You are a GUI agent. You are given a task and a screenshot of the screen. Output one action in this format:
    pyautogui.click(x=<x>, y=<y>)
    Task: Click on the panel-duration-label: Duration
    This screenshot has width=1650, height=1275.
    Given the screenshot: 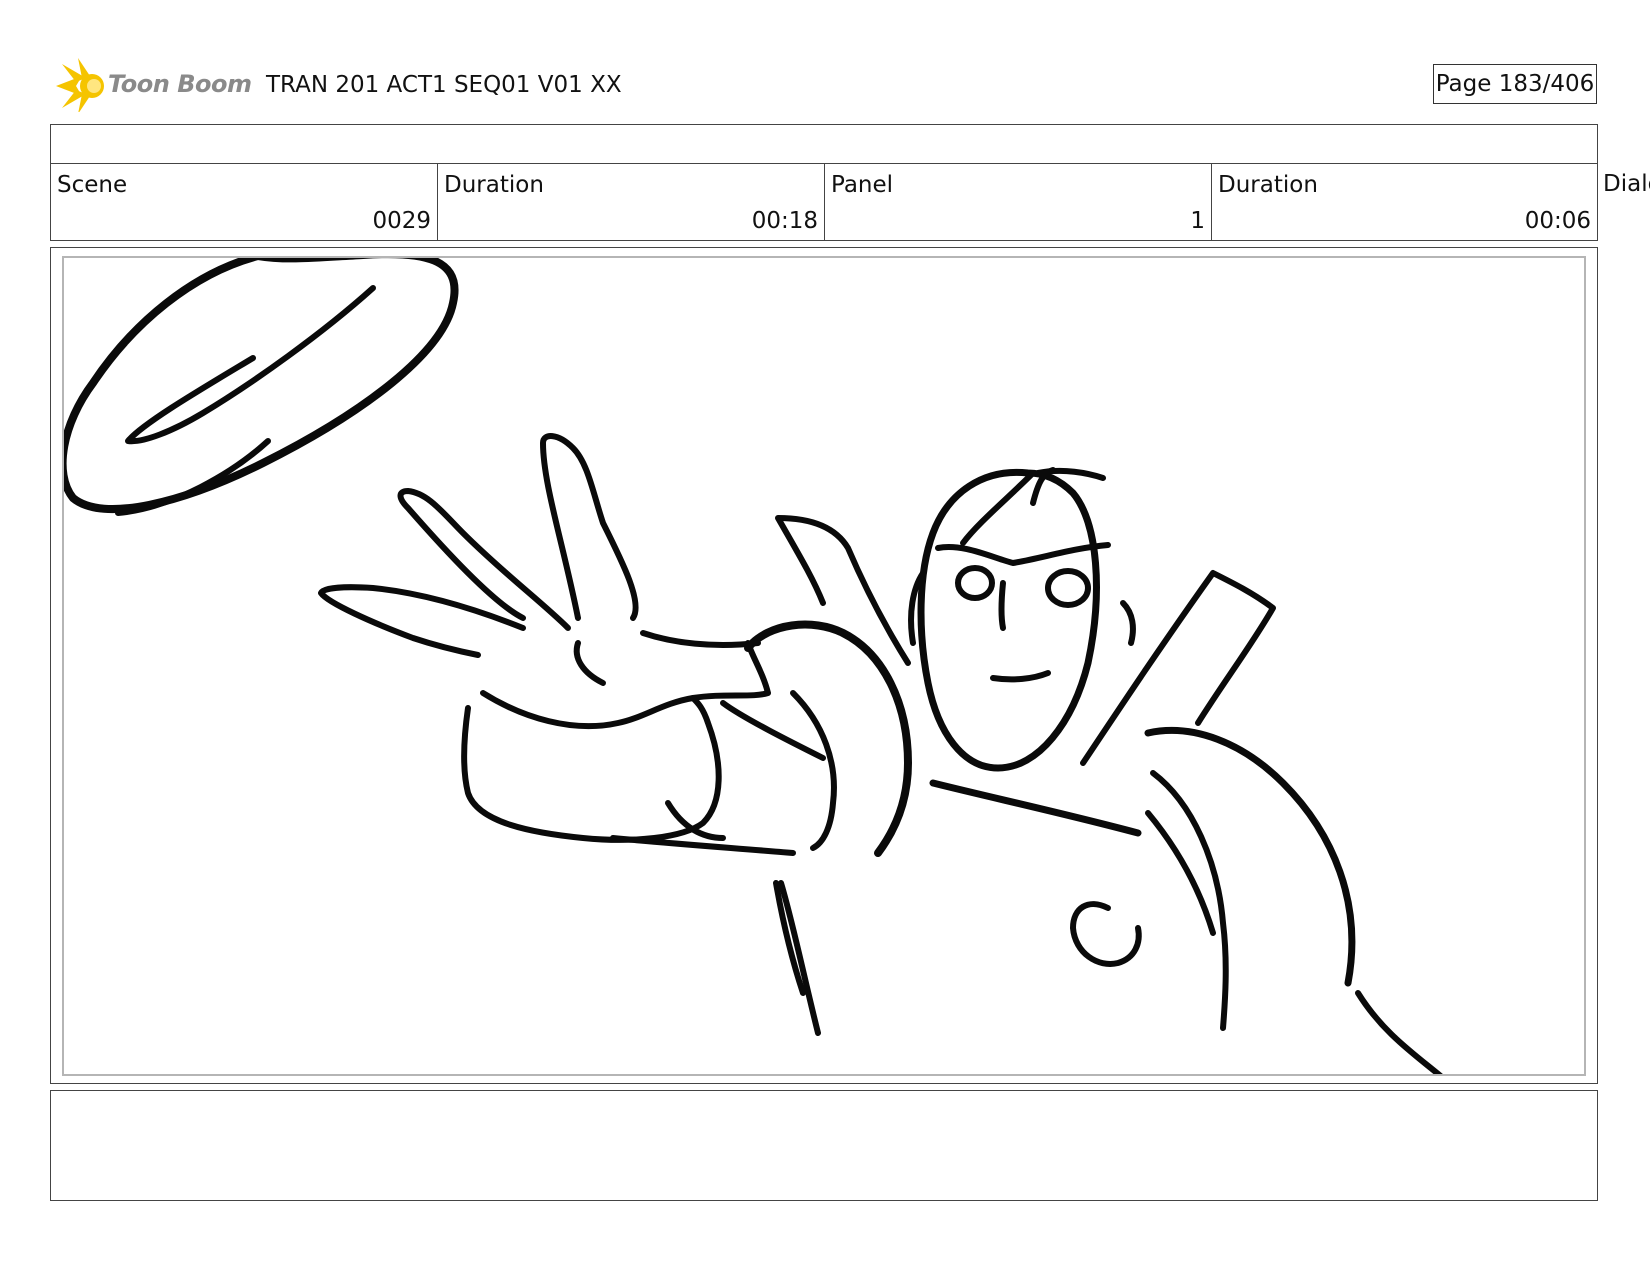 What is the action you would take?
    pyautogui.click(x=1268, y=185)
    